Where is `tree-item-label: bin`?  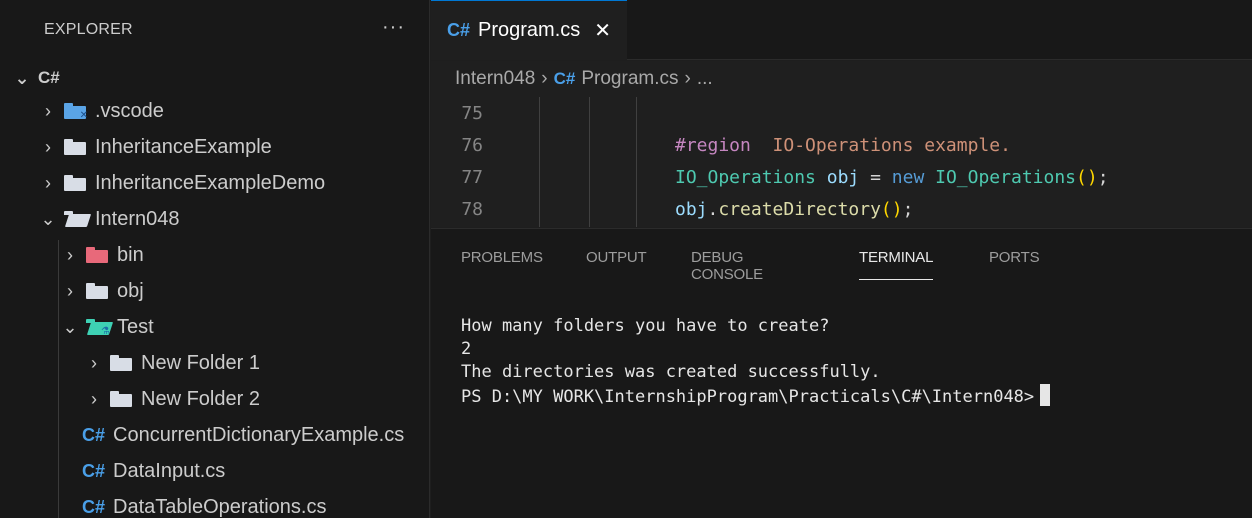 tree-item-label: bin is located at coordinates (130, 254).